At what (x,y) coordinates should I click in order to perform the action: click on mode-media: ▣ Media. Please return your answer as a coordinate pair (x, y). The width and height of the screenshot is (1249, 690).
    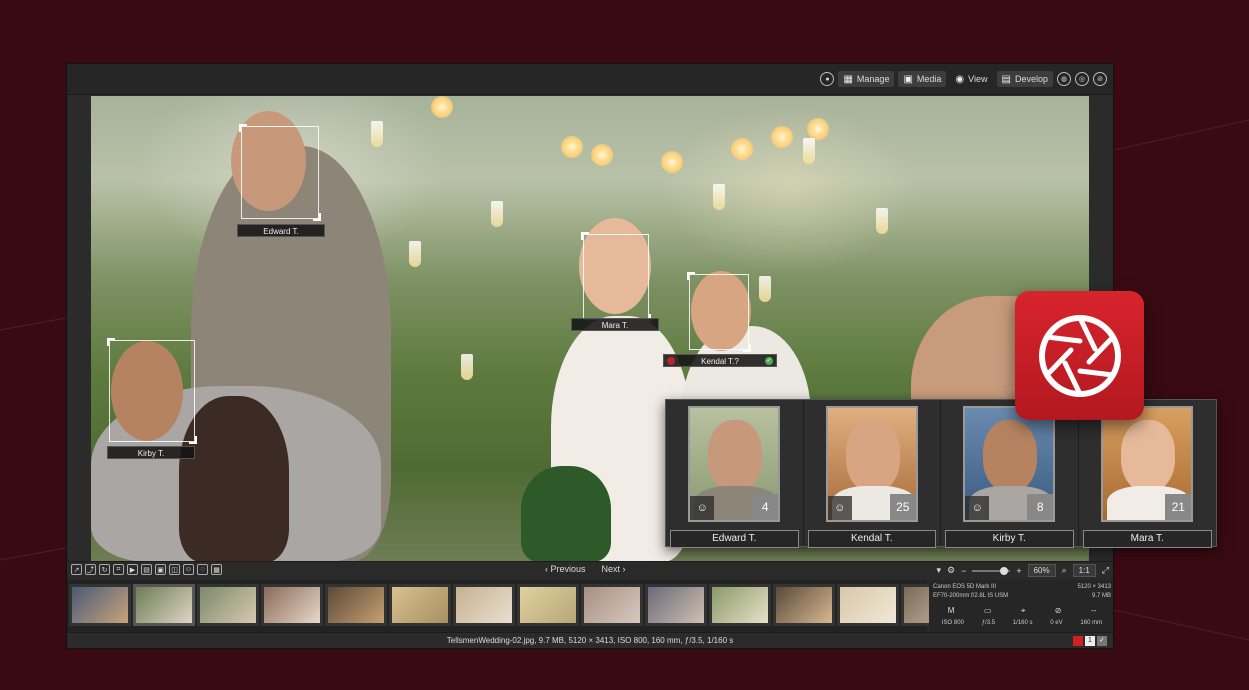
    Looking at the image, I should click on (922, 79).